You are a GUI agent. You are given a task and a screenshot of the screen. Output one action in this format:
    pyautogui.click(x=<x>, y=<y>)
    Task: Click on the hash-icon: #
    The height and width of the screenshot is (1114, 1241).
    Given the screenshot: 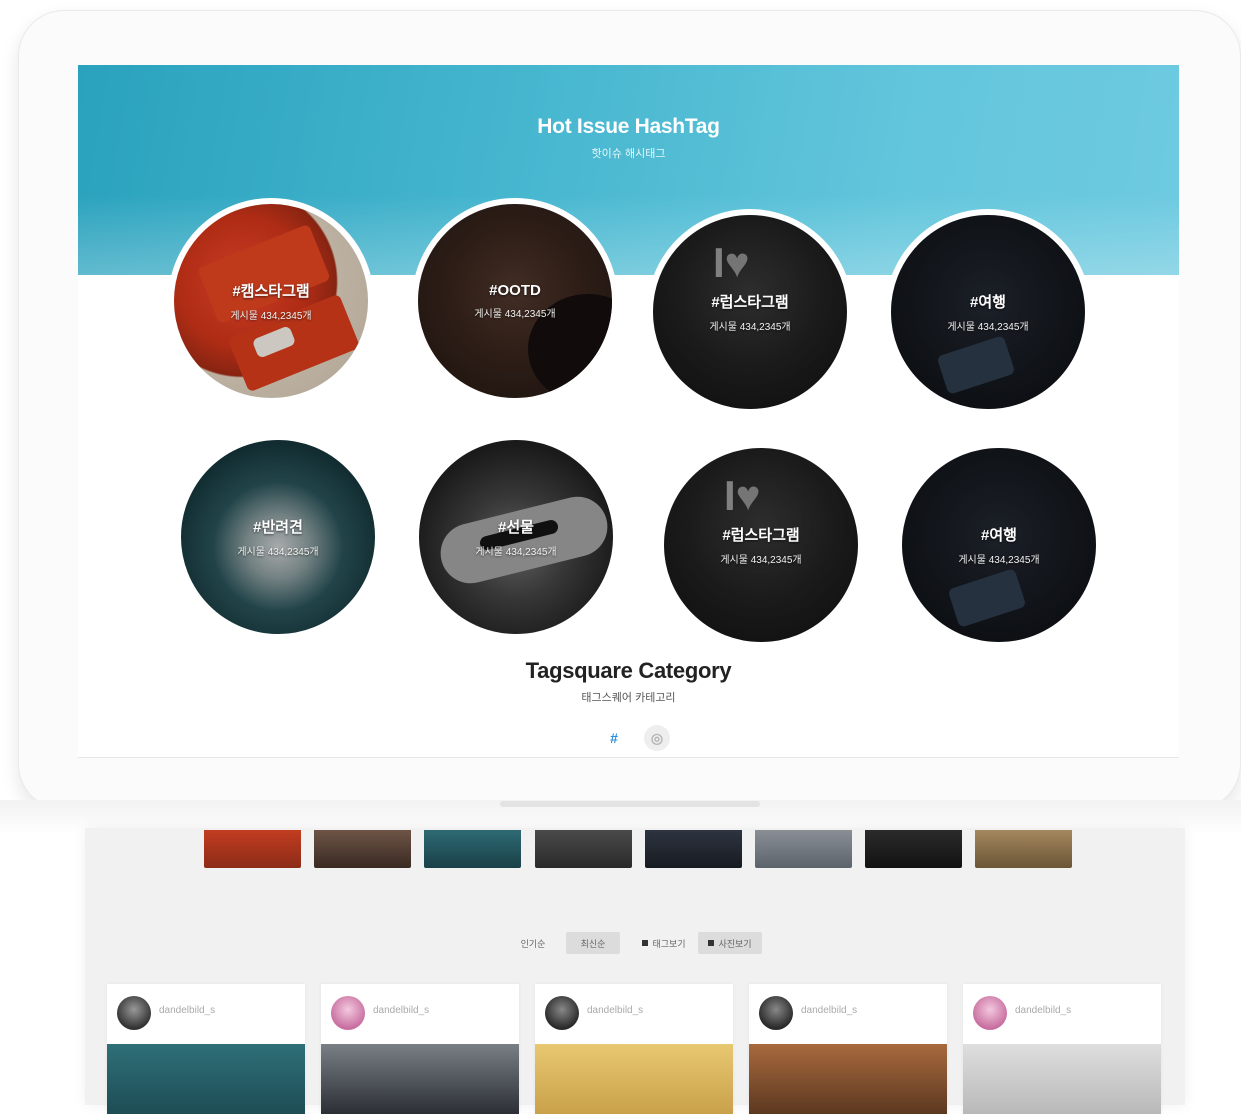 What is the action you would take?
    pyautogui.click(x=614, y=738)
    